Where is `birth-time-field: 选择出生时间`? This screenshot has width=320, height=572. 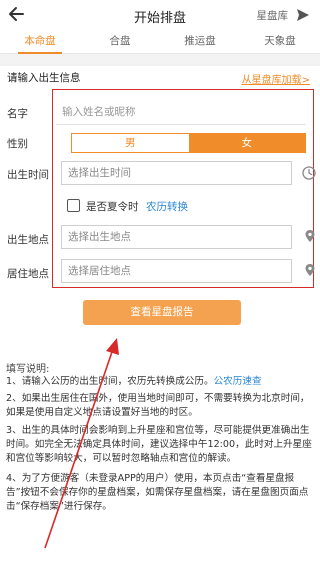
birth-time-field: 选择出生时间 is located at coordinates (176, 173).